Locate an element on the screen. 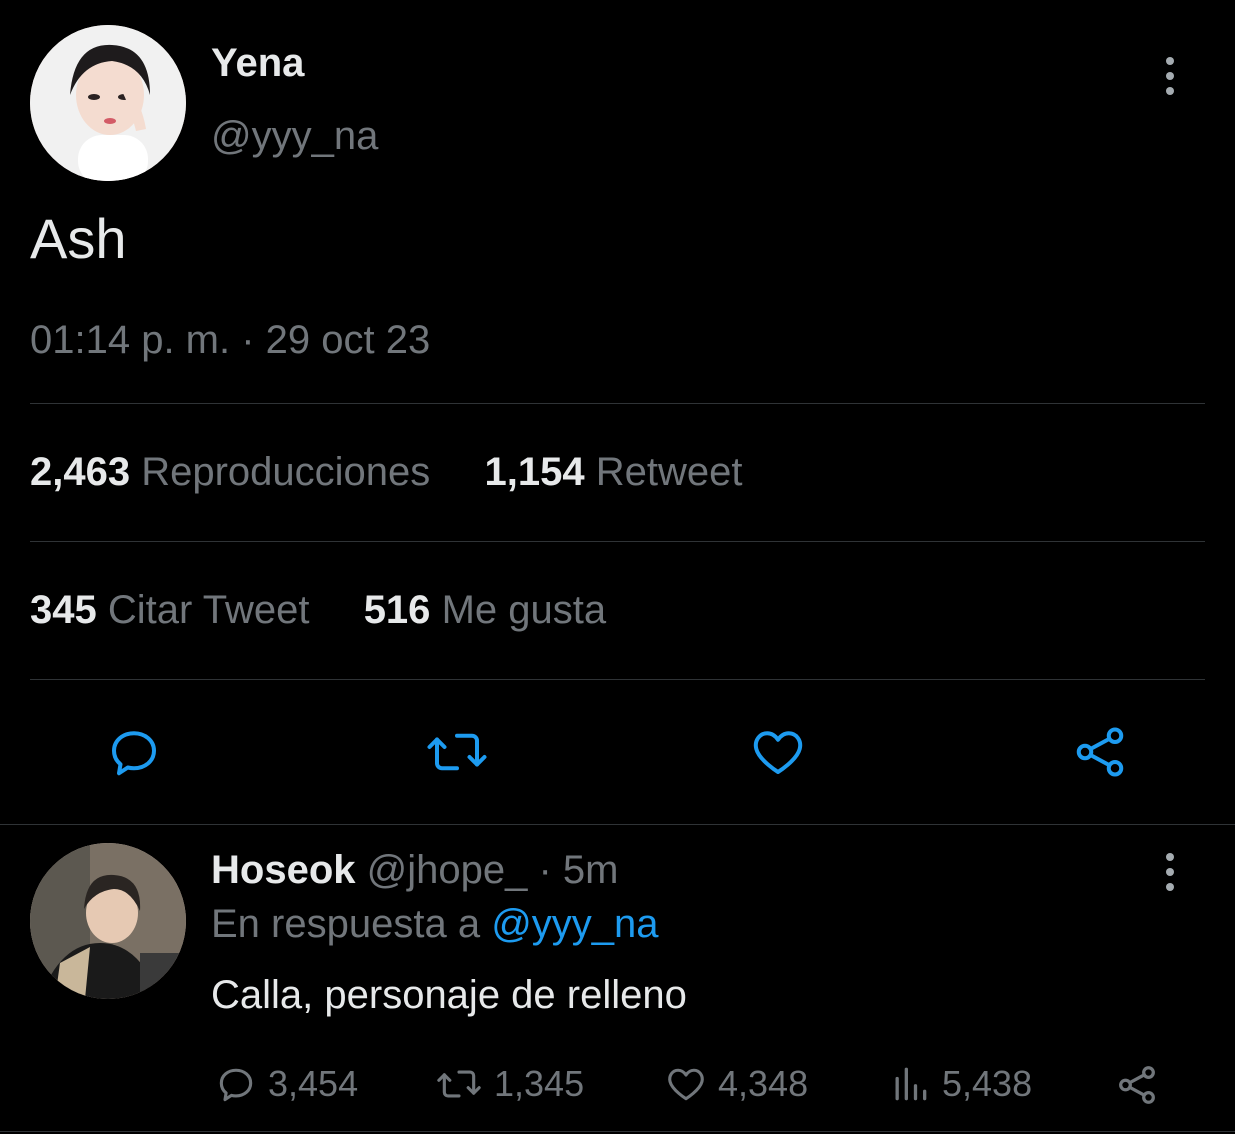 Image resolution: width=1235 pixels, height=1134 pixels. retweets-stat: 1,154 Retweet is located at coordinates (614, 472).